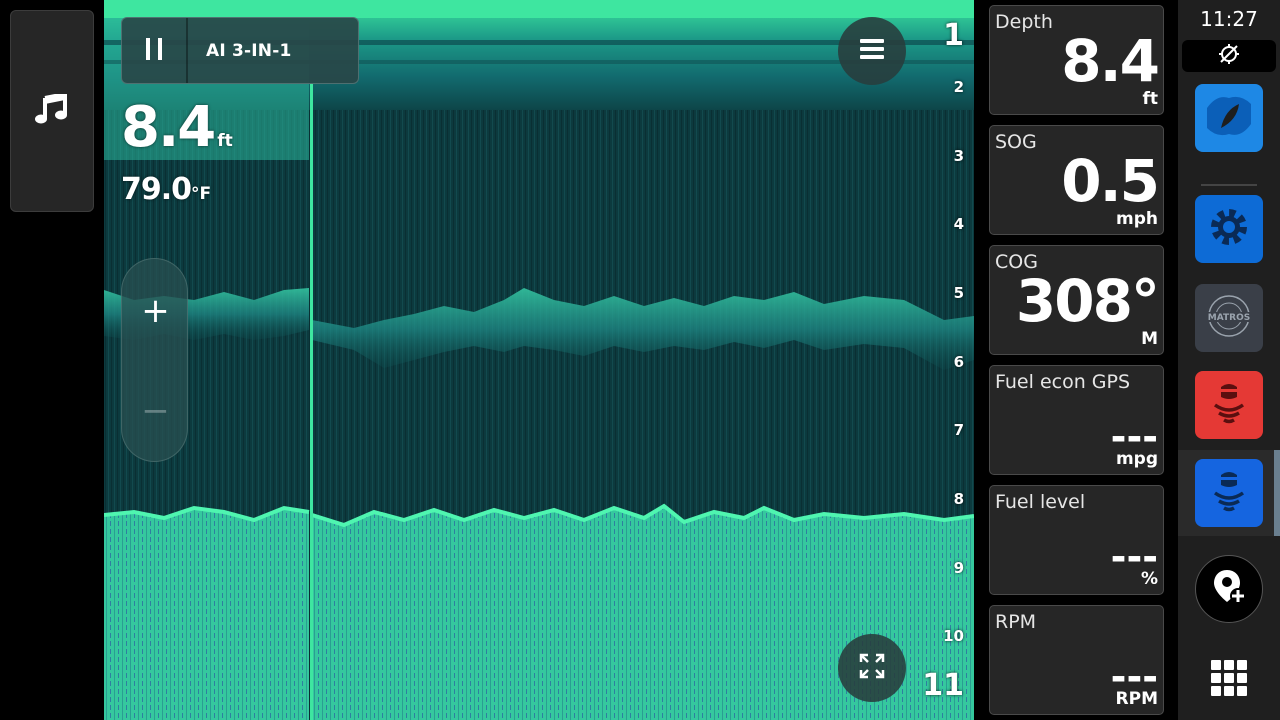  What do you see at coordinates (1024, 22) in the screenshot?
I see `tile-label: Depth` at bounding box center [1024, 22].